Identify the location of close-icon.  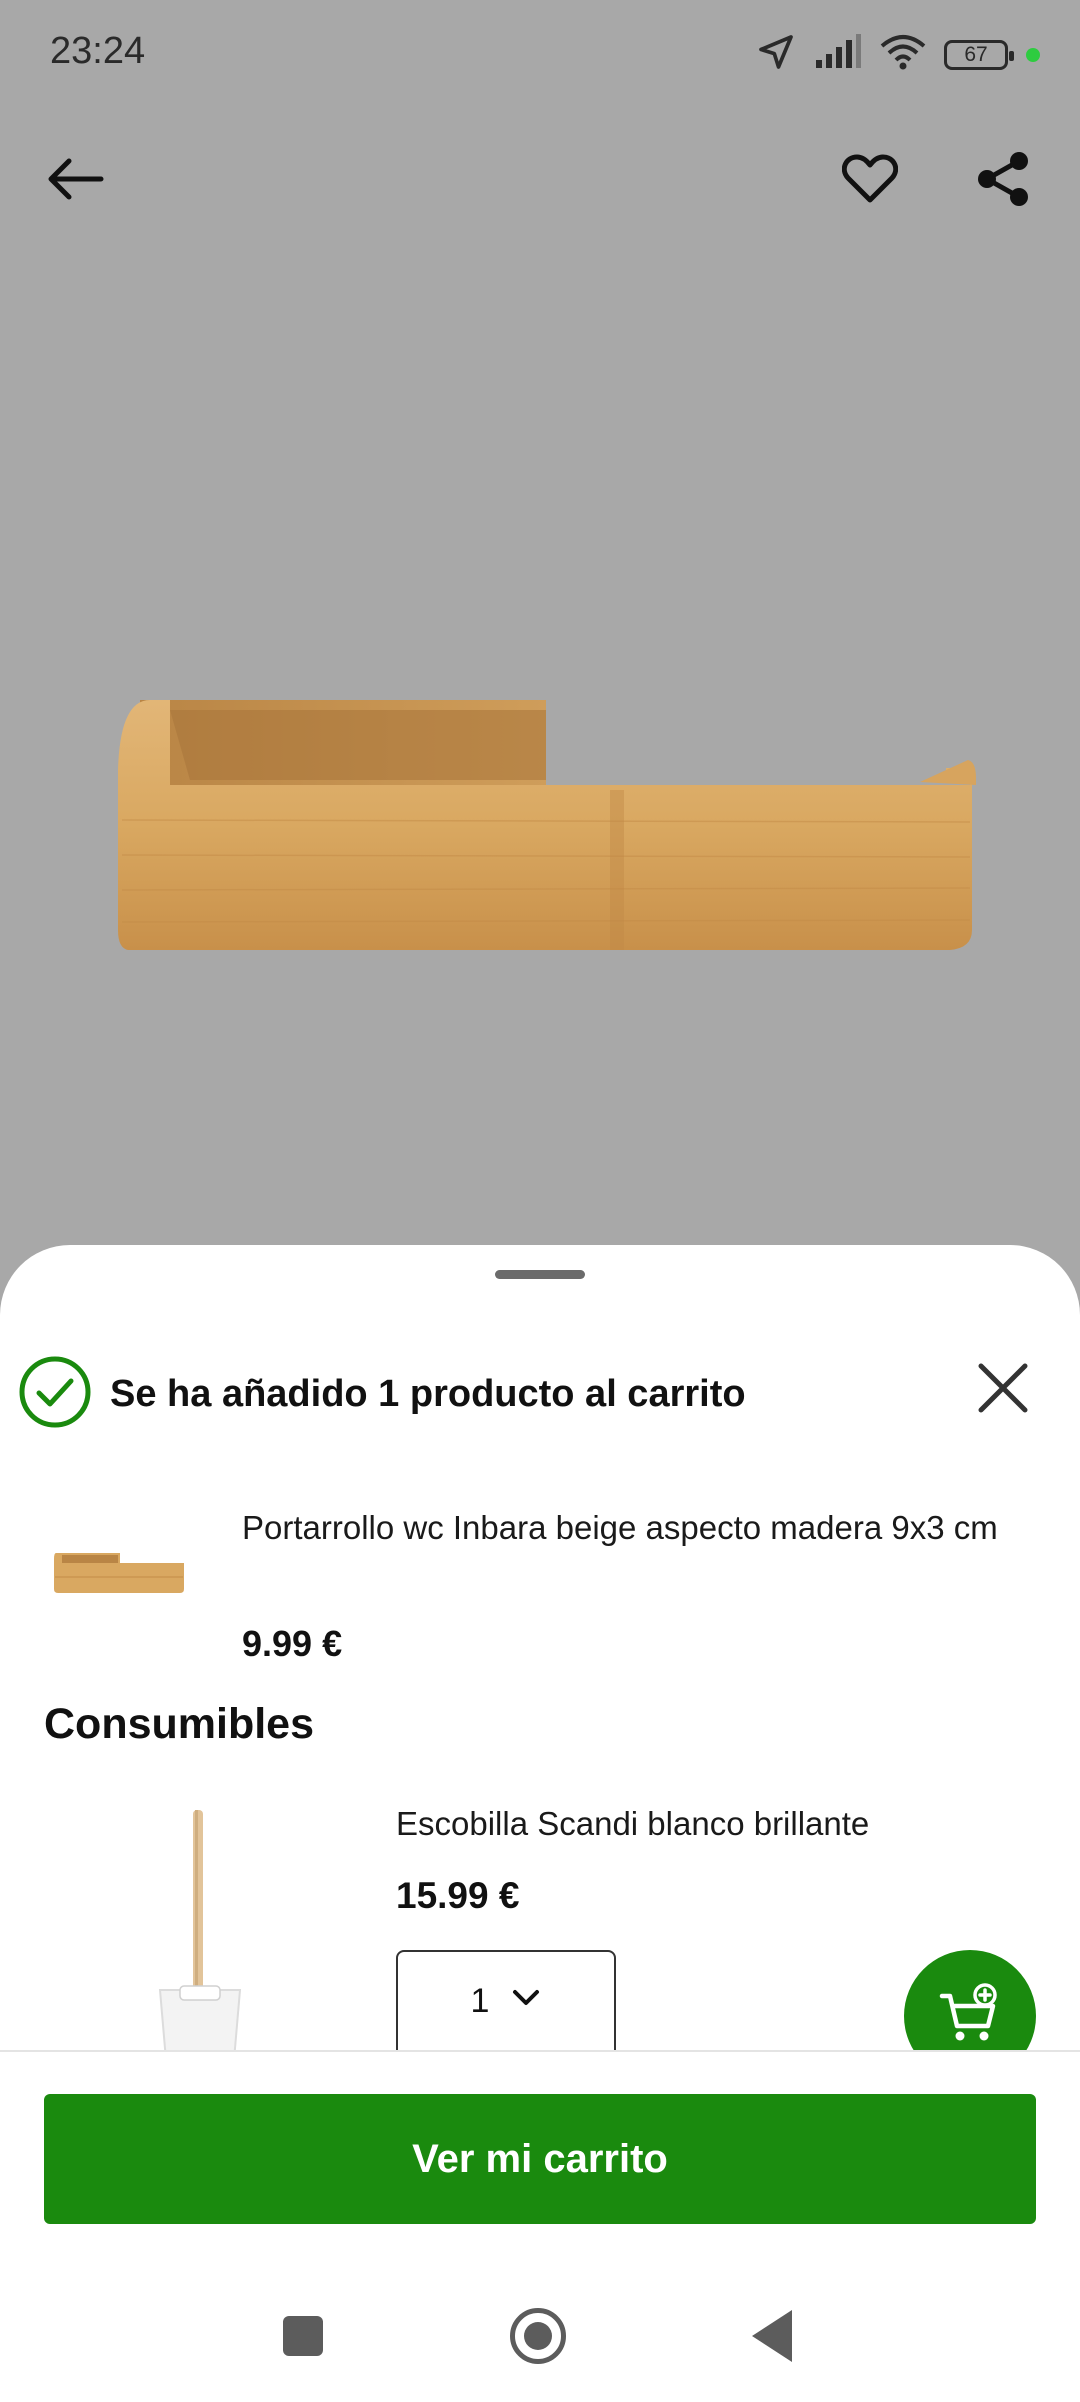
(1003, 1390).